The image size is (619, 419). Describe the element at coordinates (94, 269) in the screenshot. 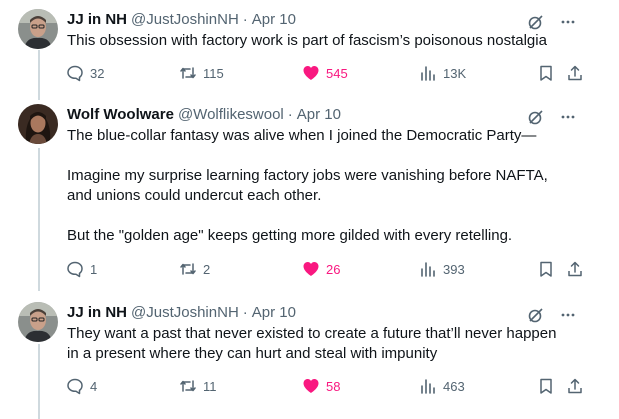

I see `reply-count: 1` at that location.